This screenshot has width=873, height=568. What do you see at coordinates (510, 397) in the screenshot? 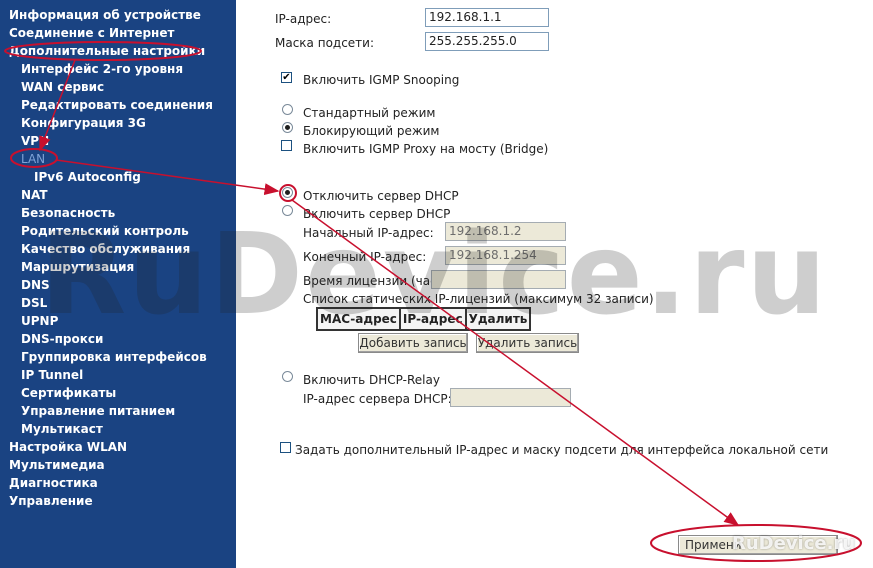
I see `relay-server-input` at bounding box center [510, 397].